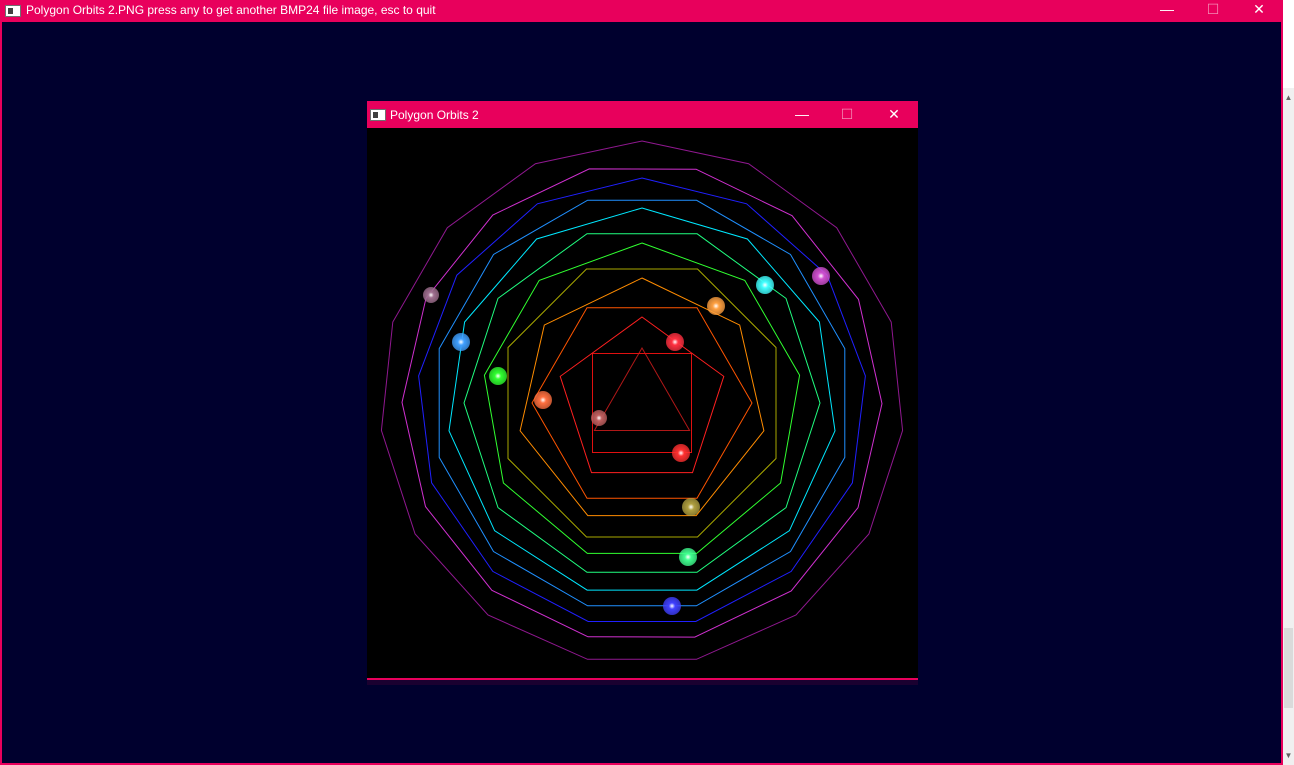 This screenshot has height=765, width=1294. What do you see at coordinates (847, 114) in the screenshot?
I see `inner-maximize-button: ☐` at bounding box center [847, 114].